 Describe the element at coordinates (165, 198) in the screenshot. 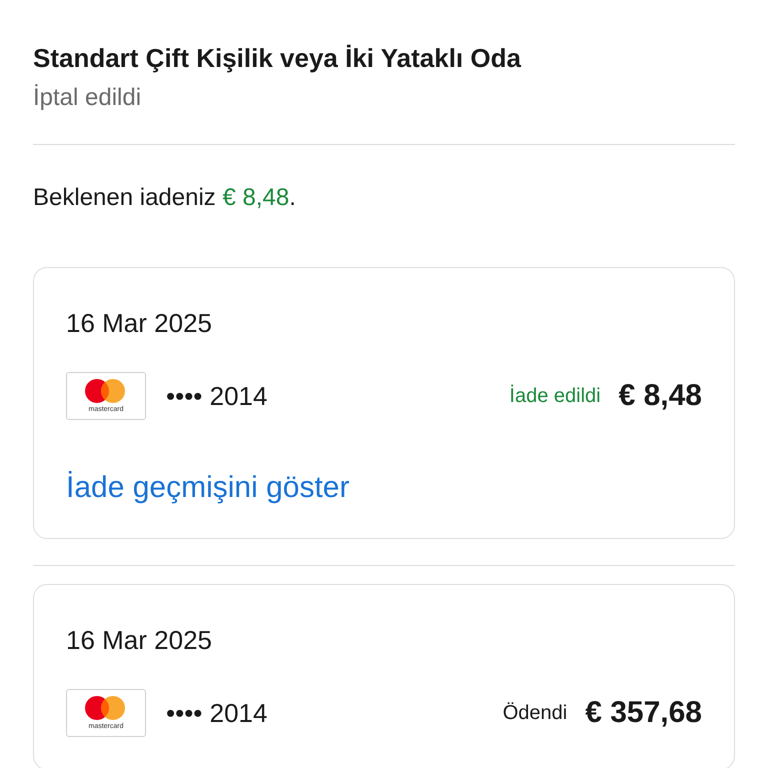

I see `expected-refund-text: Beklenen iadeniz € 8,48.` at that location.